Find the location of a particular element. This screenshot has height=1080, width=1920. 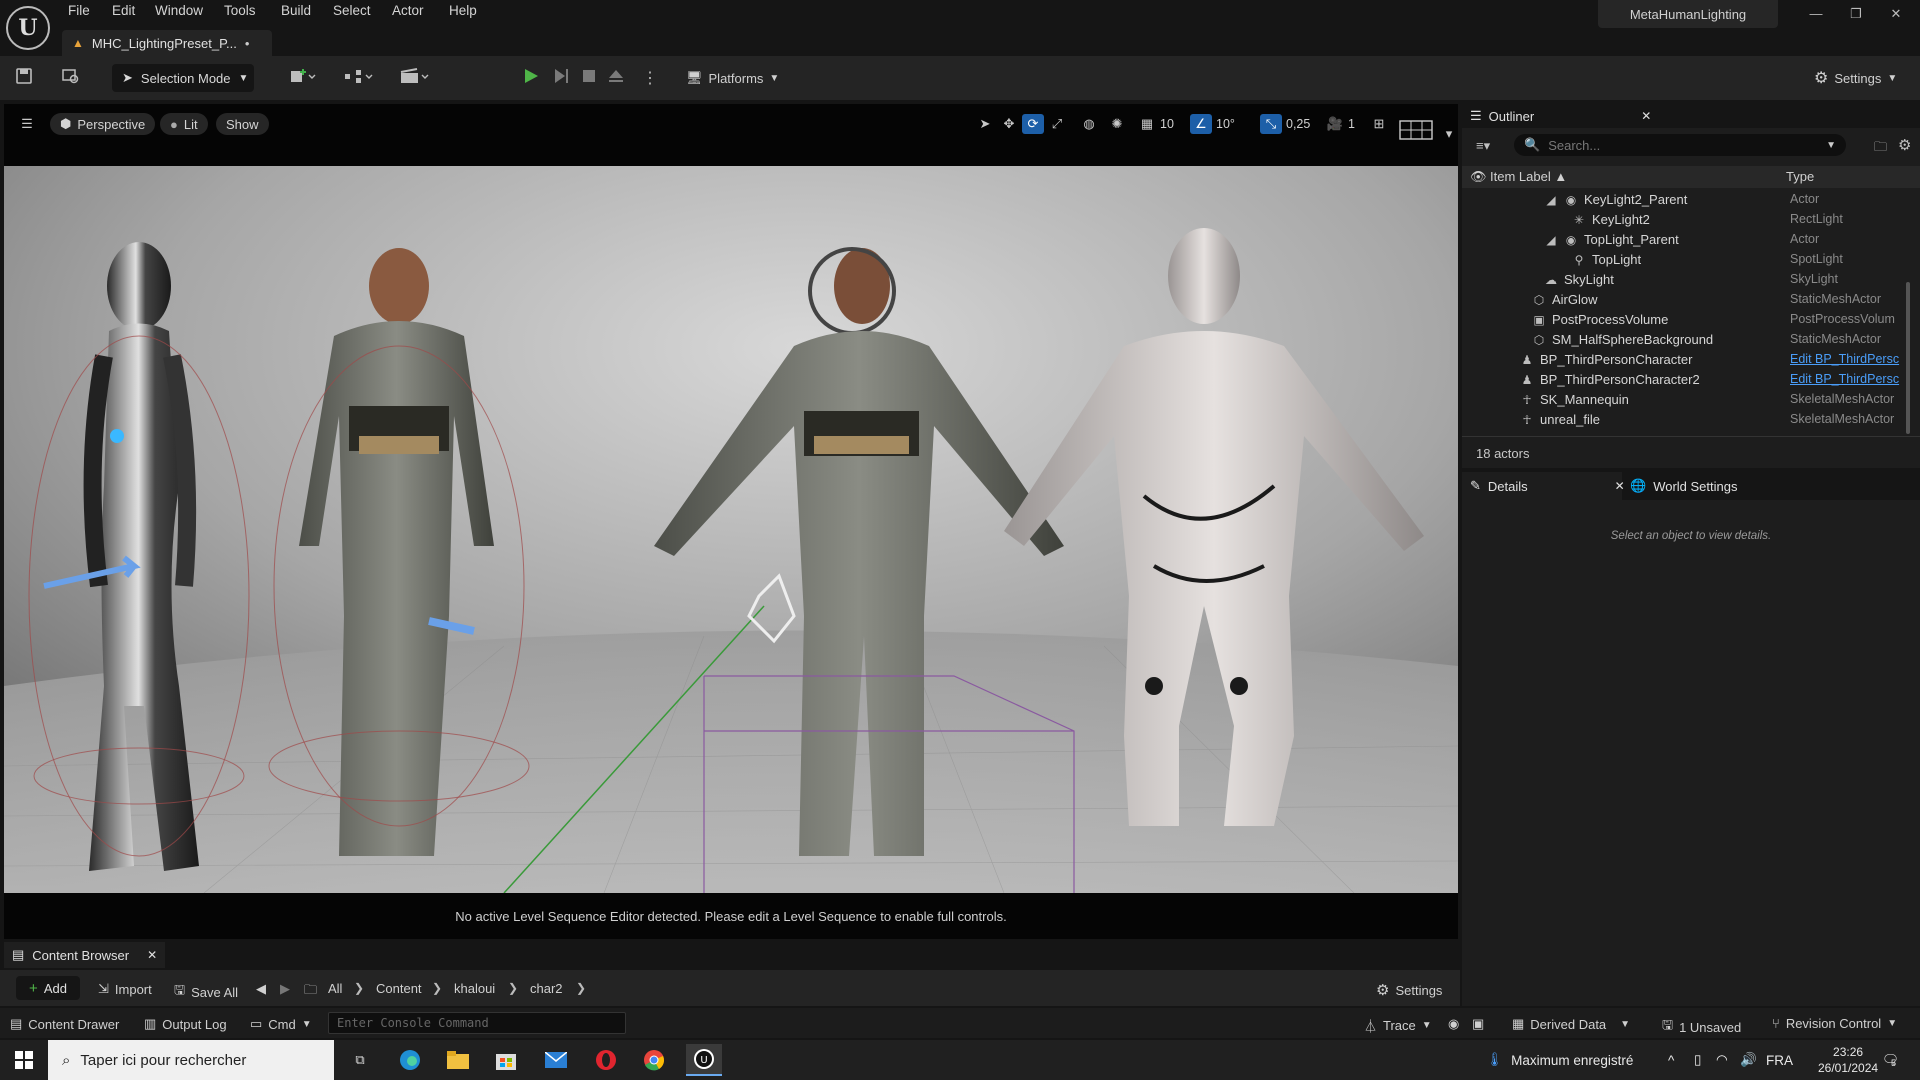

selection-mode-dropdown: ➤ Selection Mode ▼ is located at coordinates (183, 78).